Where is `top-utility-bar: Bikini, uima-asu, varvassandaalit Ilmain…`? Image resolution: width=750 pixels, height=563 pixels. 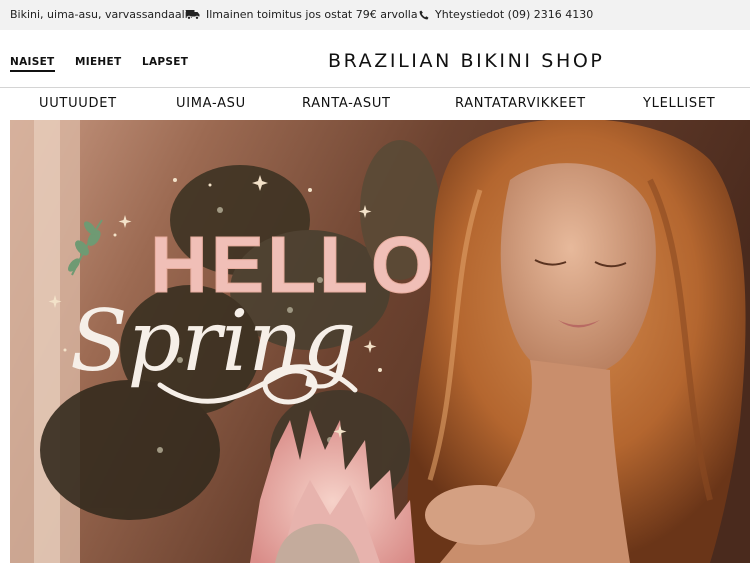
top-utility-bar: Bikini, uima-asu, varvassandaalit Ilmain… is located at coordinates (375, 15).